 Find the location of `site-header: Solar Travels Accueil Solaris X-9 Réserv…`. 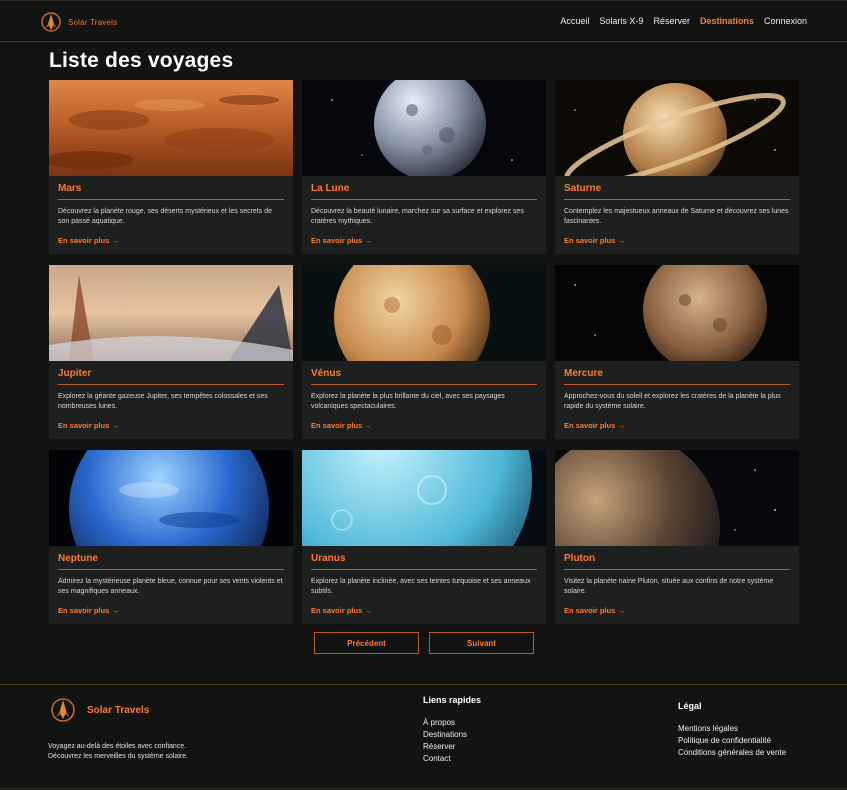

site-header: Solar Travels Accueil Solaris X-9 Réserv… is located at coordinates (423, 21).